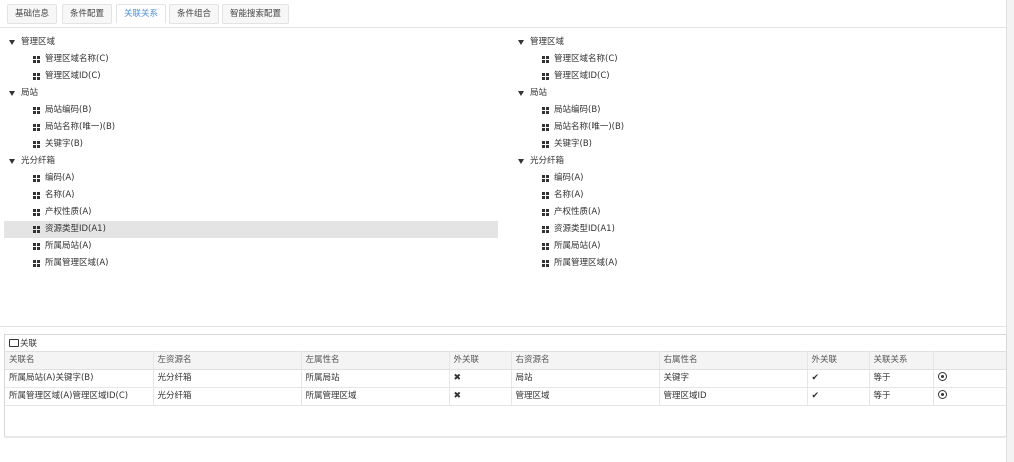  I want to click on col-header-relation-name: 关联名, so click(79, 360).